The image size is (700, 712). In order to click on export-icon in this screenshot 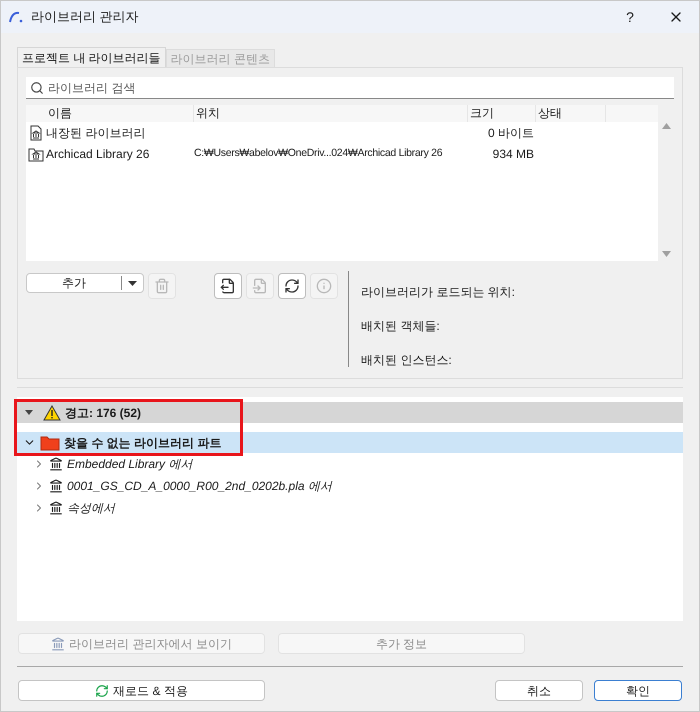, I will do `click(228, 286)`.